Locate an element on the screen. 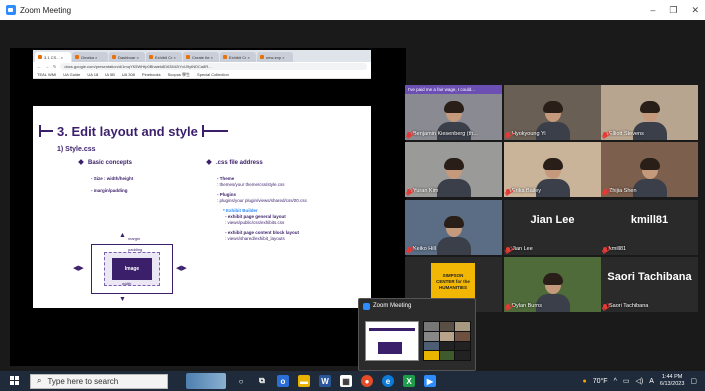 The height and width of the screenshot is (391, 705). browser-tab: Dashboar × is located at coordinates (127, 57).